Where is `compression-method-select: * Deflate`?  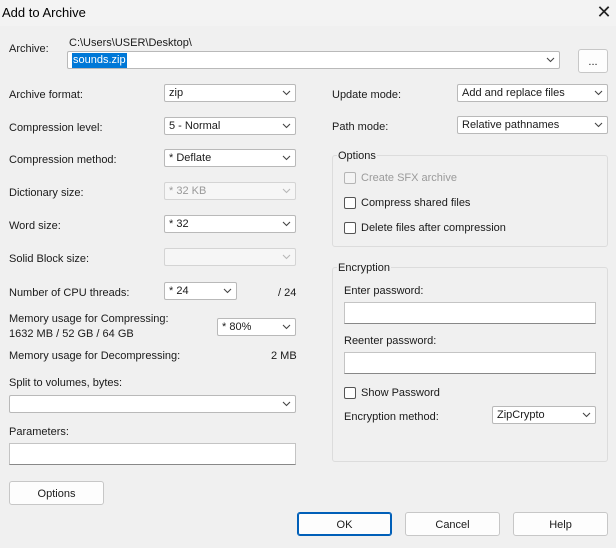
compression-method-select: * Deflate is located at coordinates (230, 158).